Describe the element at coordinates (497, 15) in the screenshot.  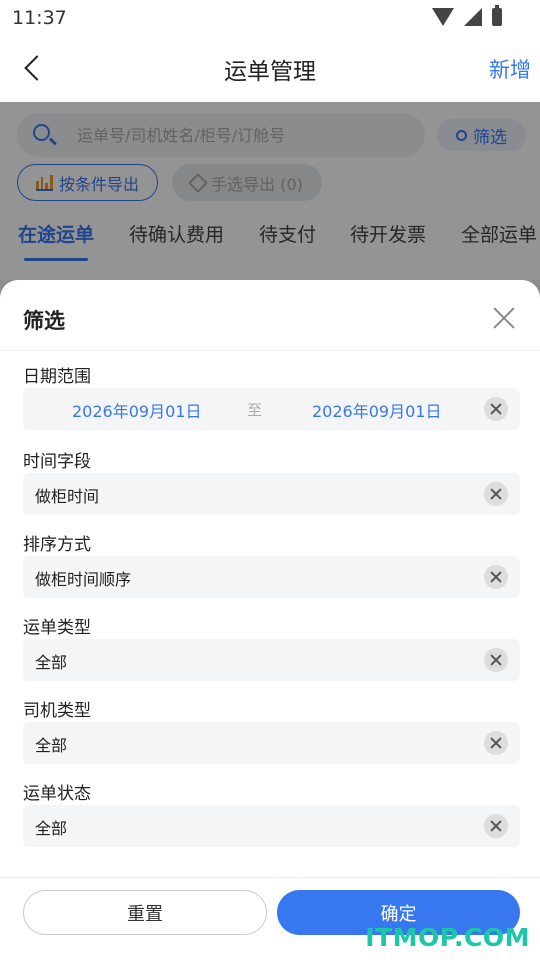
I see `battery-icon` at that location.